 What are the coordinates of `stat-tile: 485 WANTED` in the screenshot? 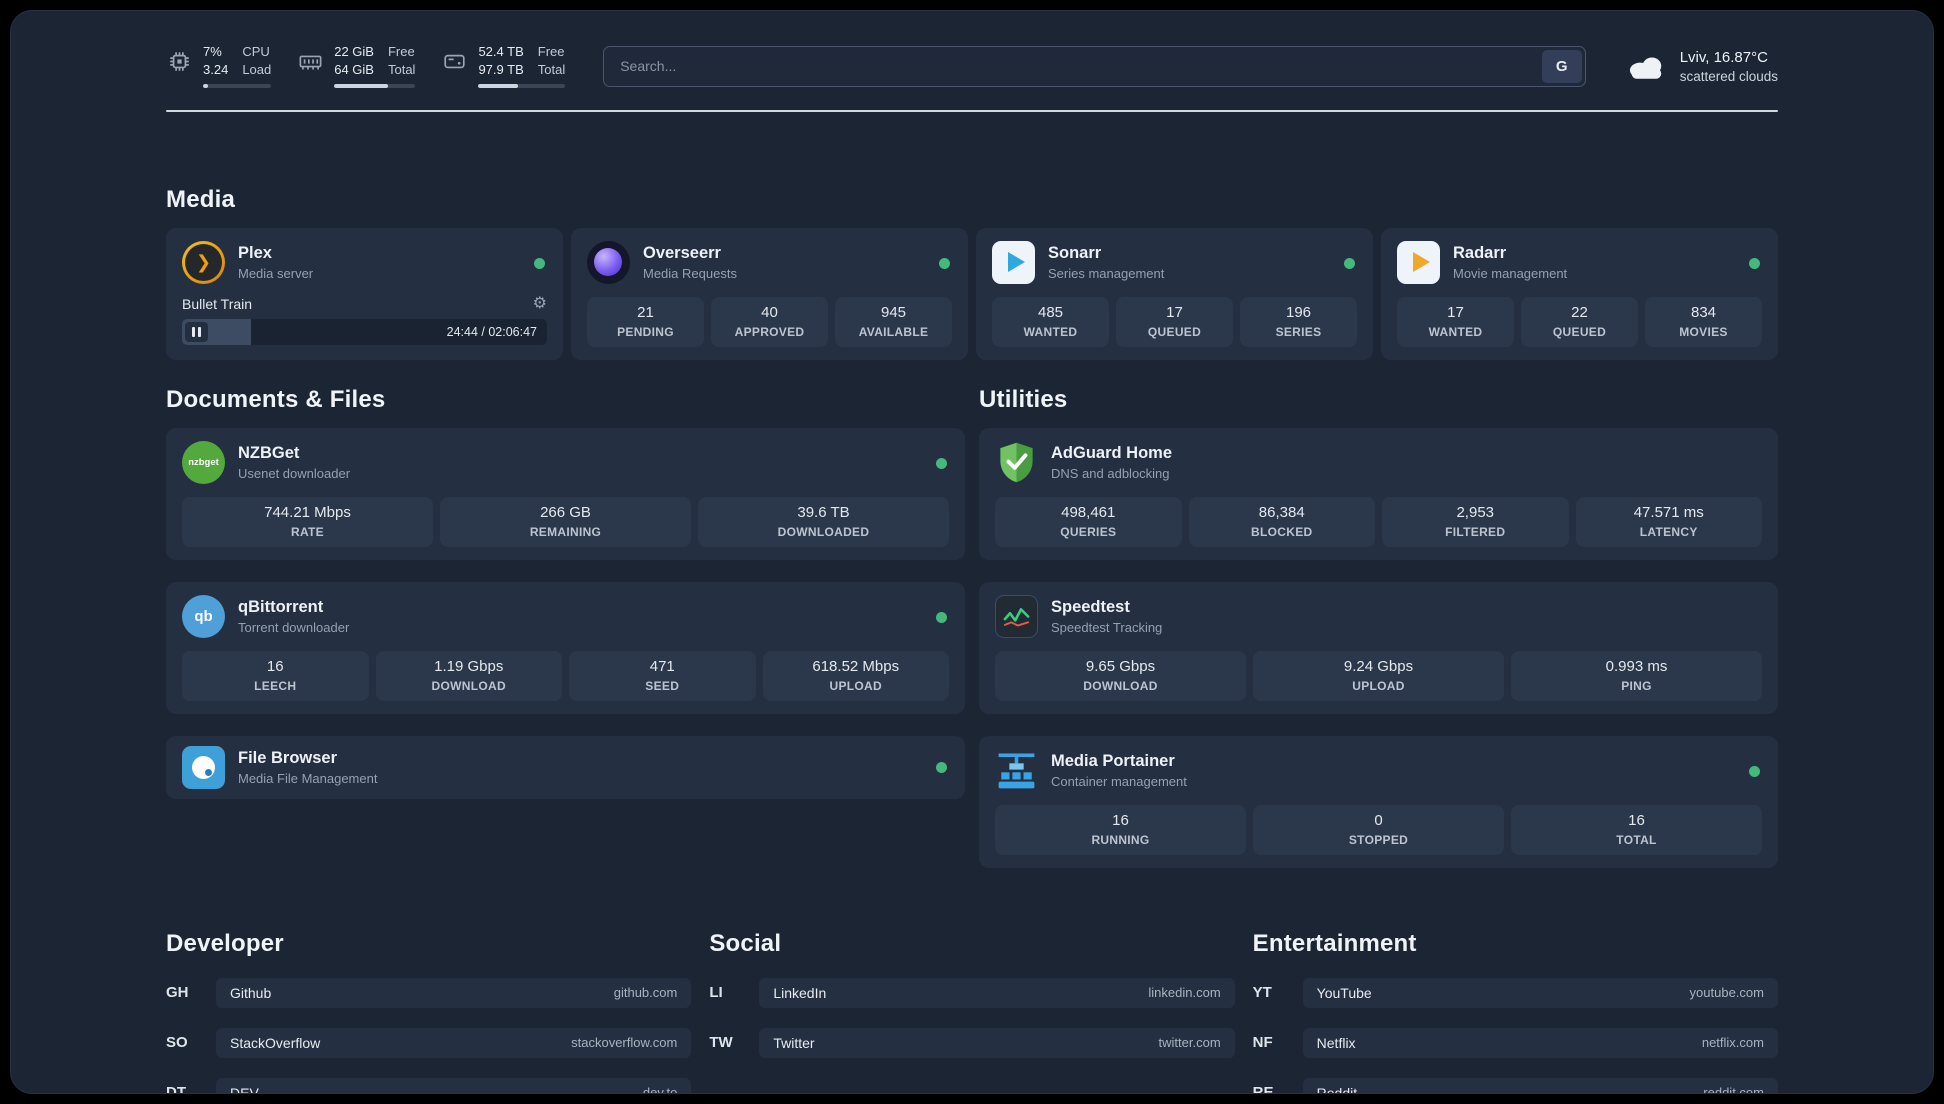 It's located at (1050, 321).